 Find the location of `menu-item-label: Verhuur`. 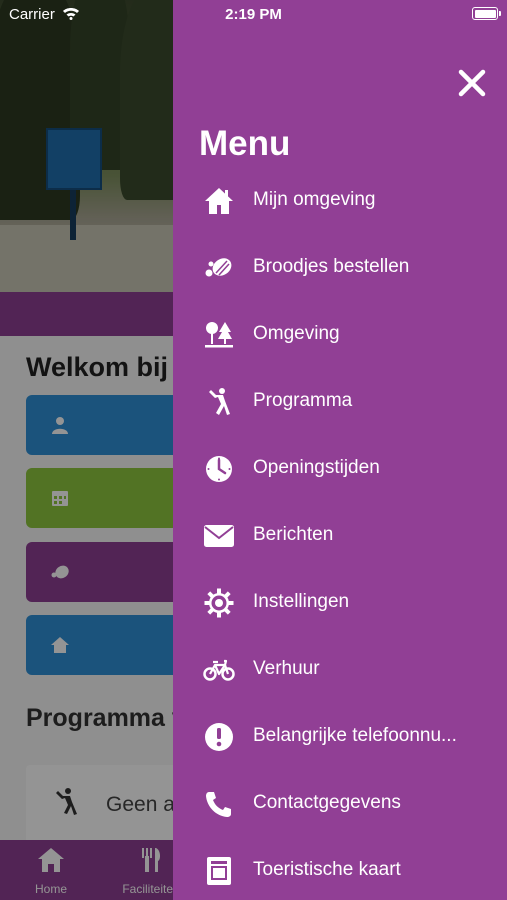

menu-item-label: Verhuur is located at coordinates (286, 668).